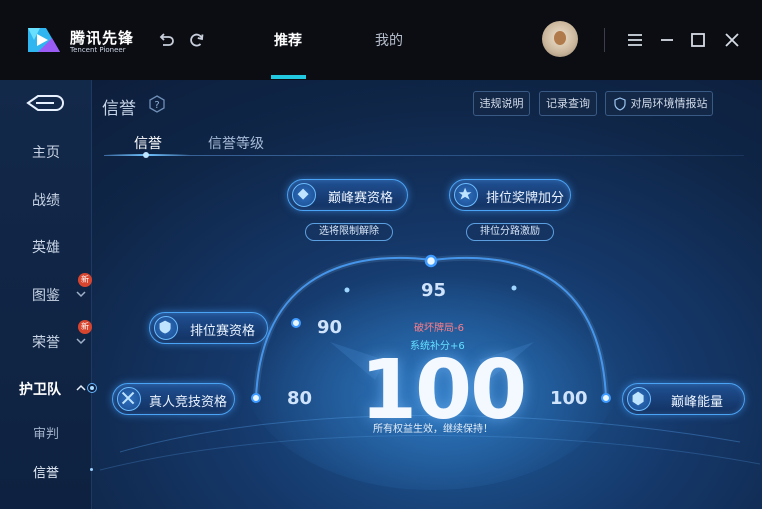 Image resolution: width=762 pixels, height=509 pixels. I want to click on menu-icon, so click(635, 40).